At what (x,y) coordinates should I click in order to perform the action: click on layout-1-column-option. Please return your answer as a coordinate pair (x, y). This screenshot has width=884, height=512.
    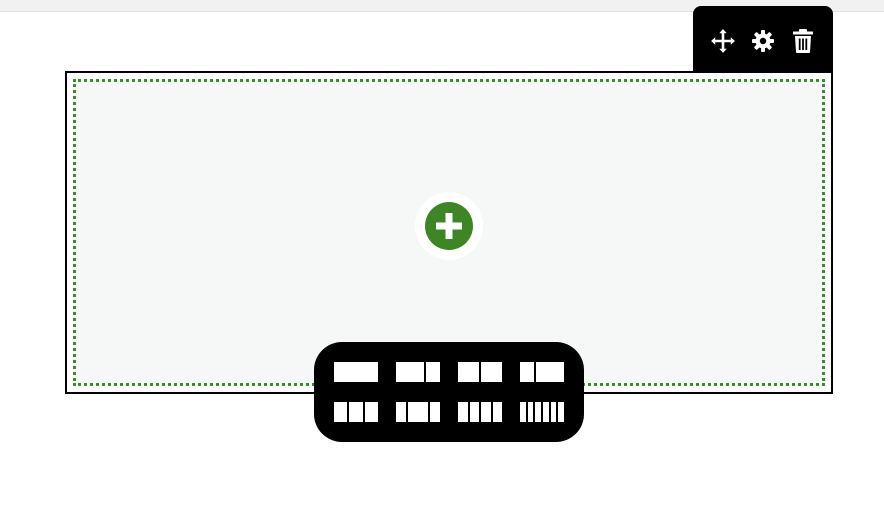
    Looking at the image, I should click on (356, 372).